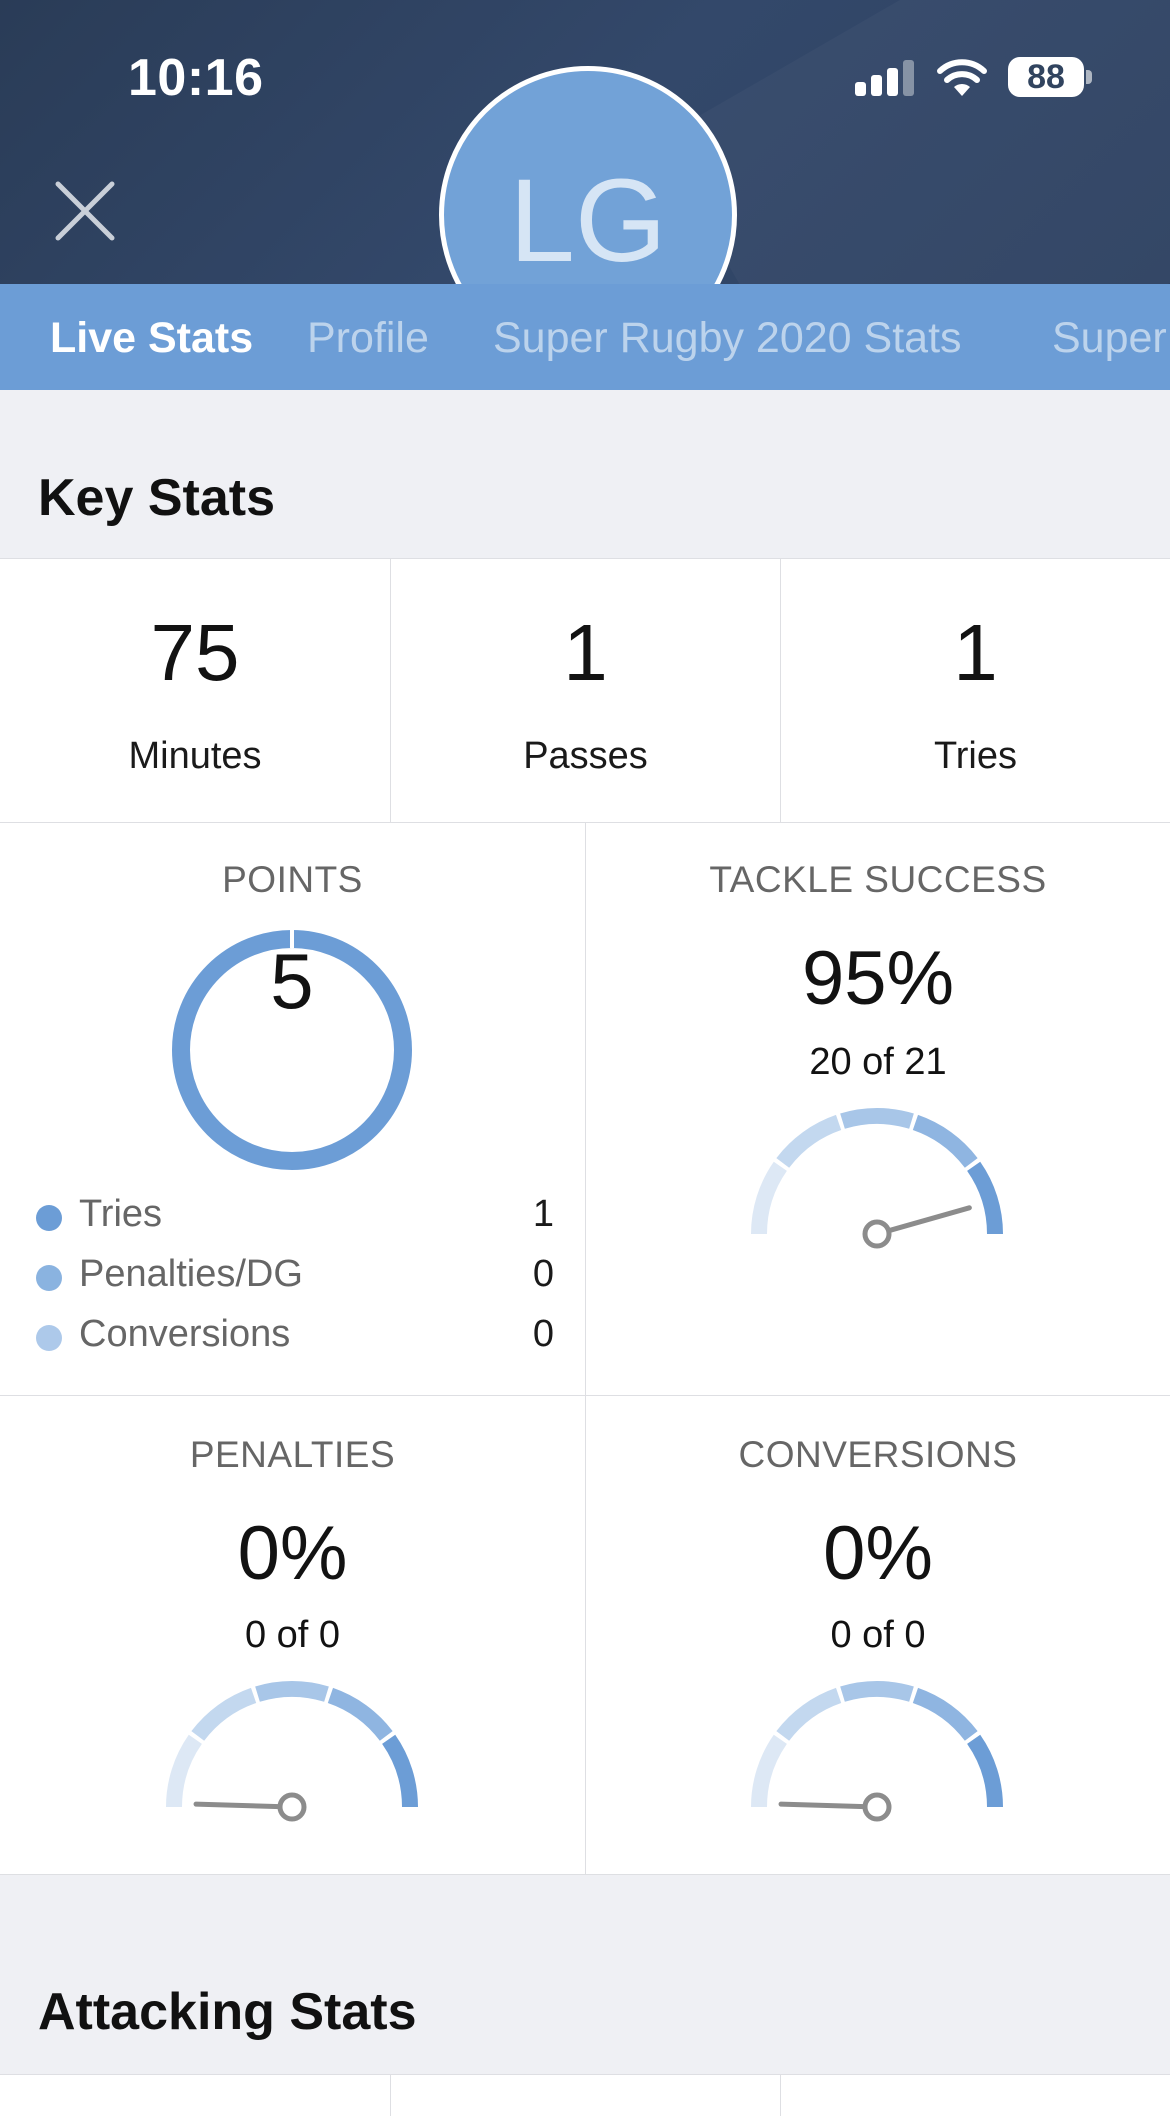 The width and height of the screenshot is (1170, 2116). I want to click on legend-item-conversions: Conversions 0, so click(294, 1338).